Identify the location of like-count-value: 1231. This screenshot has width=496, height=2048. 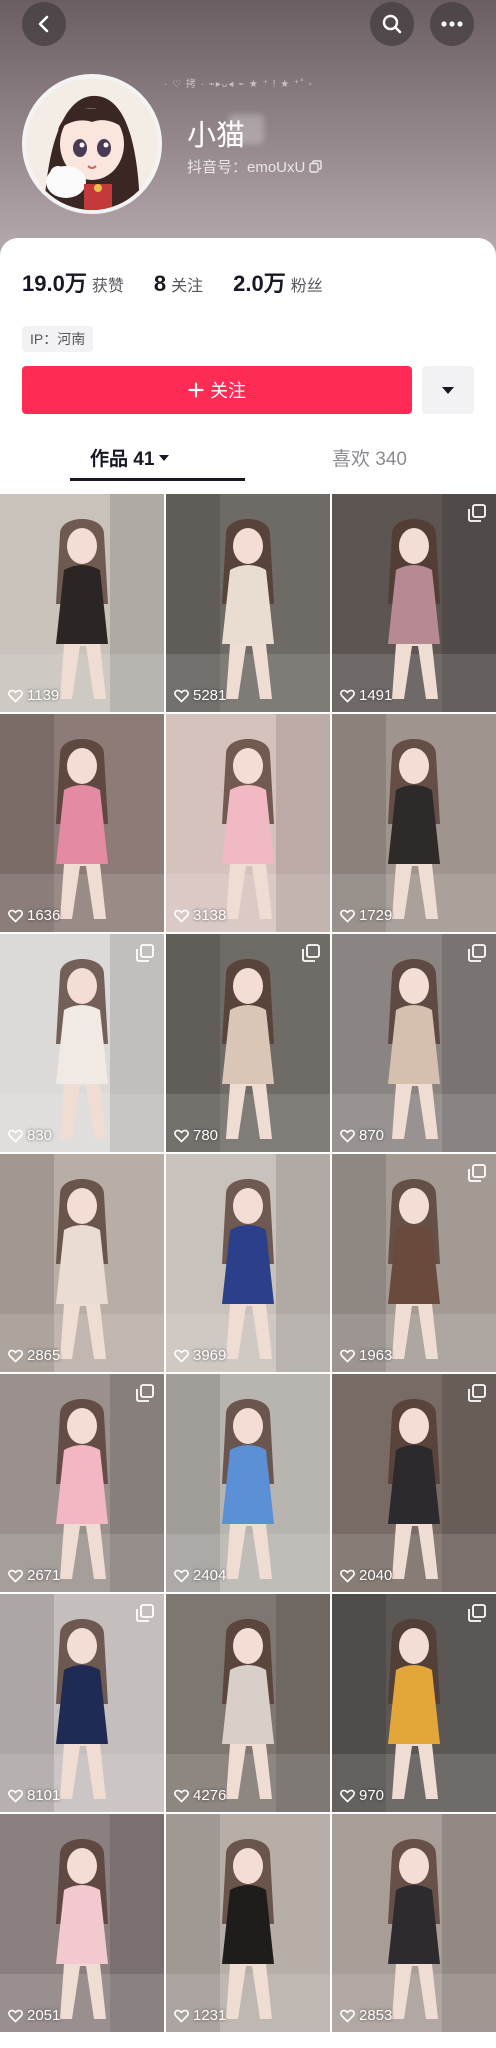
(210, 2015).